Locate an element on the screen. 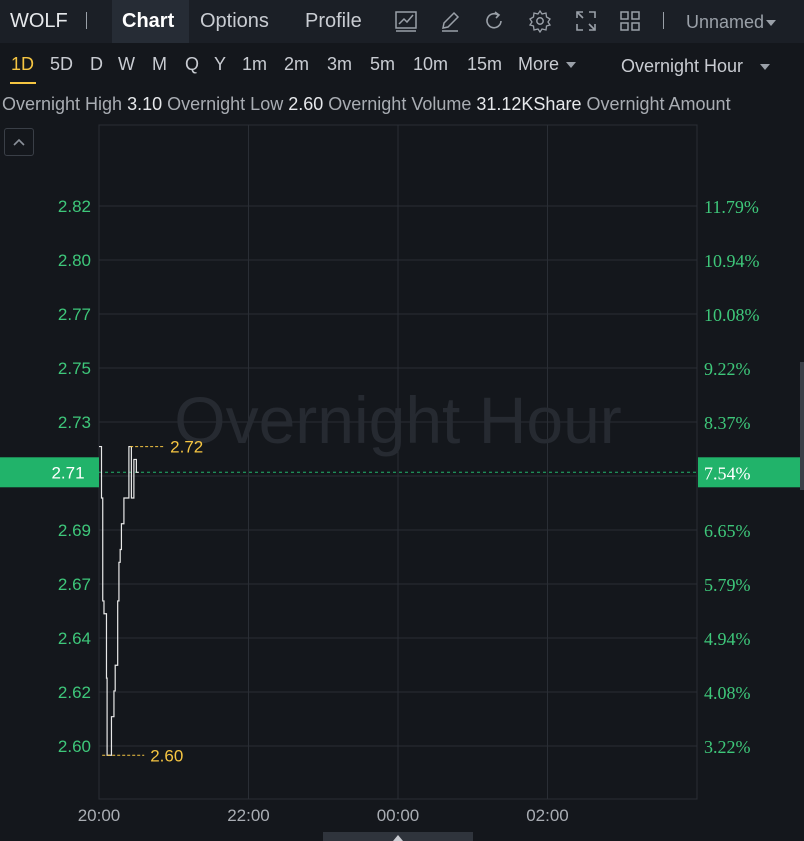 The image size is (804, 841). y-right-tick-label: 5.79% is located at coordinates (727, 585).